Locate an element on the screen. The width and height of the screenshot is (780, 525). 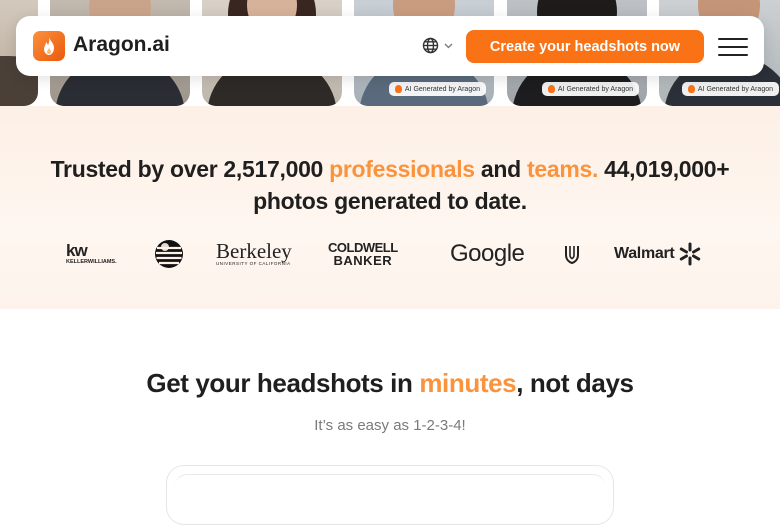
chevron-down-icon is located at coordinates (448, 45).